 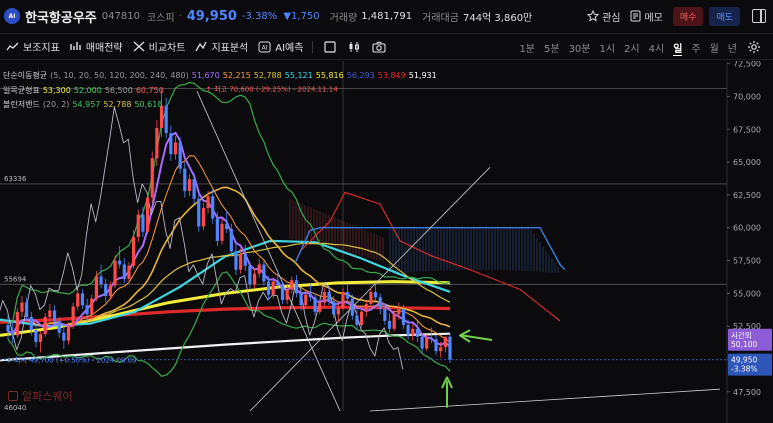 I want to click on period-tab-3: 1시, so click(x=608, y=47).